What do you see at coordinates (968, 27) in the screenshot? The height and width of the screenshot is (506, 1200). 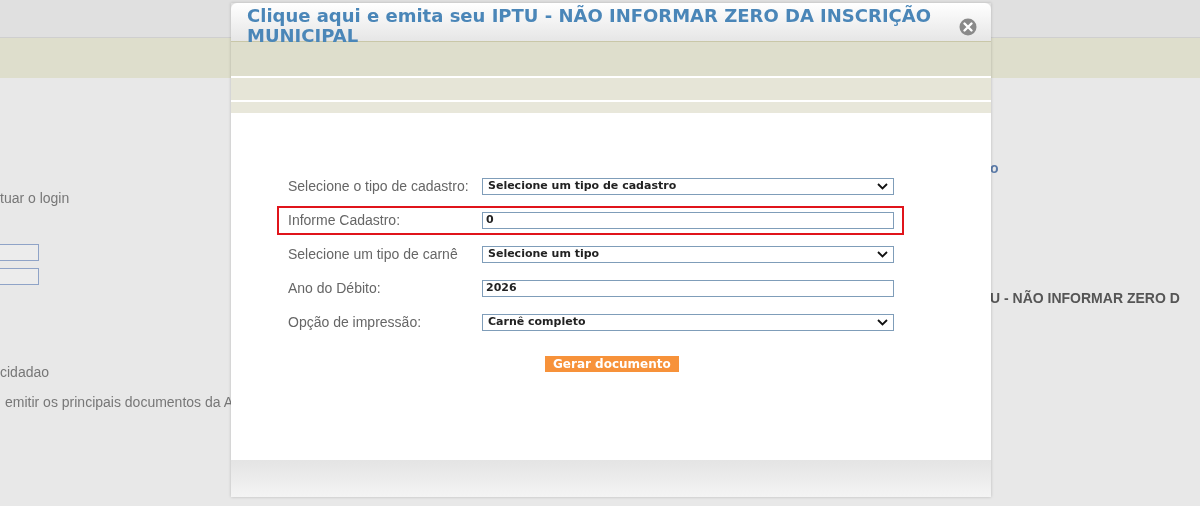 I see `close-icon` at bounding box center [968, 27].